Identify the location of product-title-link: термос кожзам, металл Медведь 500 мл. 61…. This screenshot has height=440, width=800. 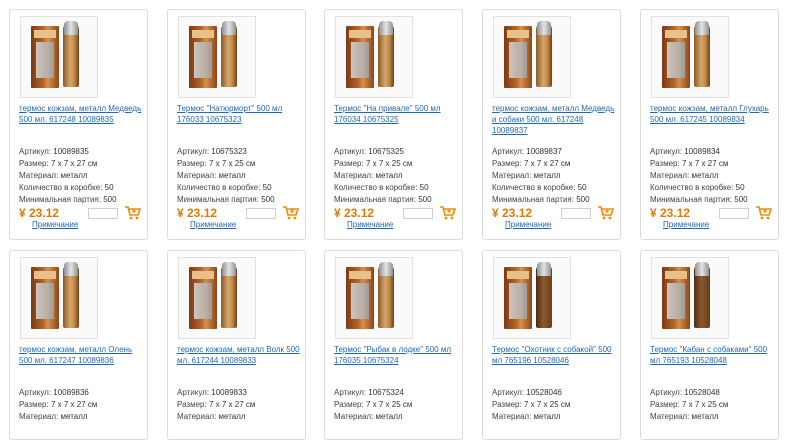
(82, 114).